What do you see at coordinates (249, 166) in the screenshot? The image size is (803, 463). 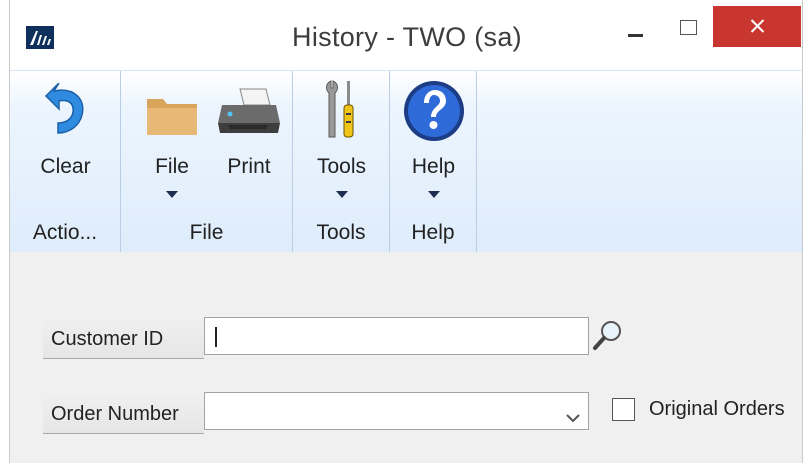 I see `print-button-label: Print` at bounding box center [249, 166].